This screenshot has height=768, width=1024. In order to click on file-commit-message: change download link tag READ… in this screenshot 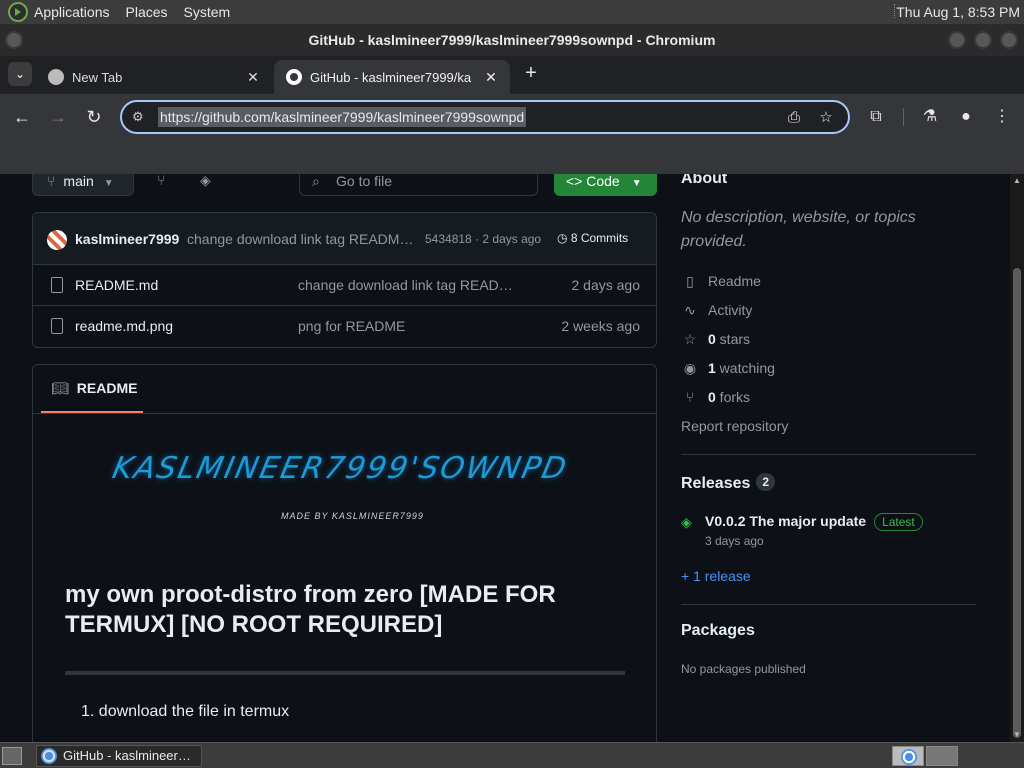, I will do `click(405, 285)`.